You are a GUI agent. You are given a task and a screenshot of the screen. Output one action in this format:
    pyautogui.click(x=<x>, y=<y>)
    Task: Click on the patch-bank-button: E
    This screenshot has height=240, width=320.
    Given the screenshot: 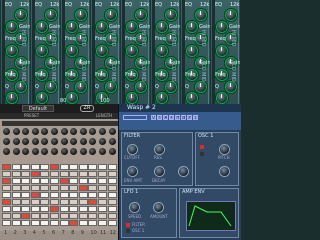 What is the action you would take?
    pyautogui.click(x=177, y=117)
    